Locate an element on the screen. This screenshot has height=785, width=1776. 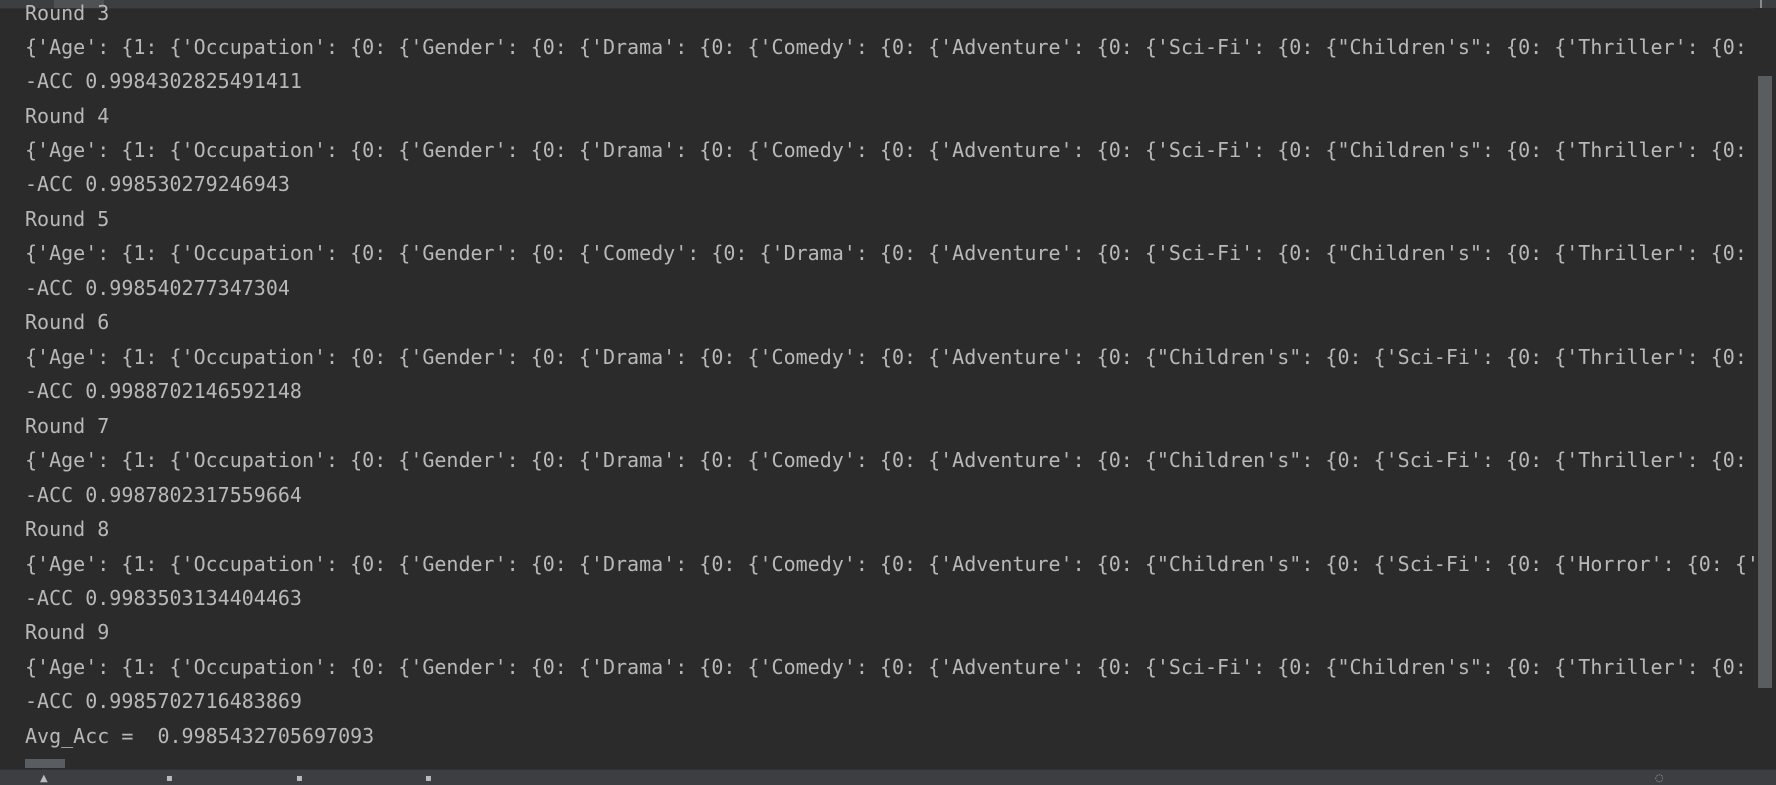
accuracy-line: -ACC 0.9984302825491411 is located at coordinates (163, 81).